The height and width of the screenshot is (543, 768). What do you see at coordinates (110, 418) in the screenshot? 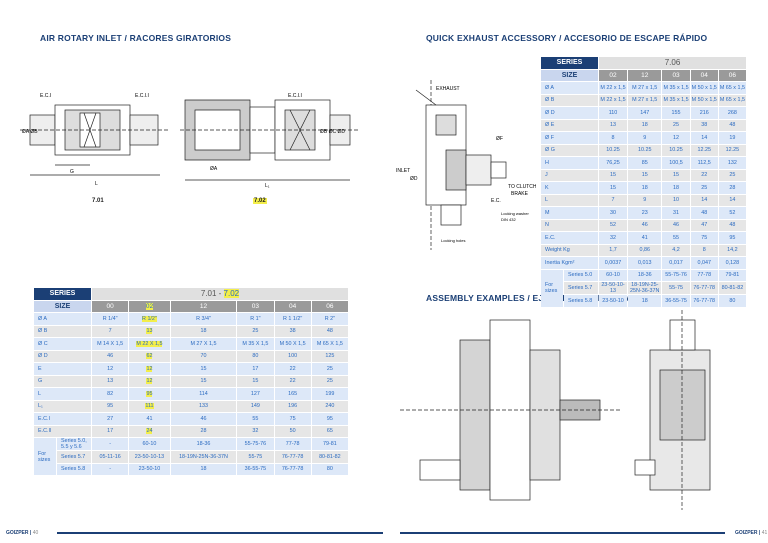
I see `cell-value: 27` at bounding box center [110, 418].